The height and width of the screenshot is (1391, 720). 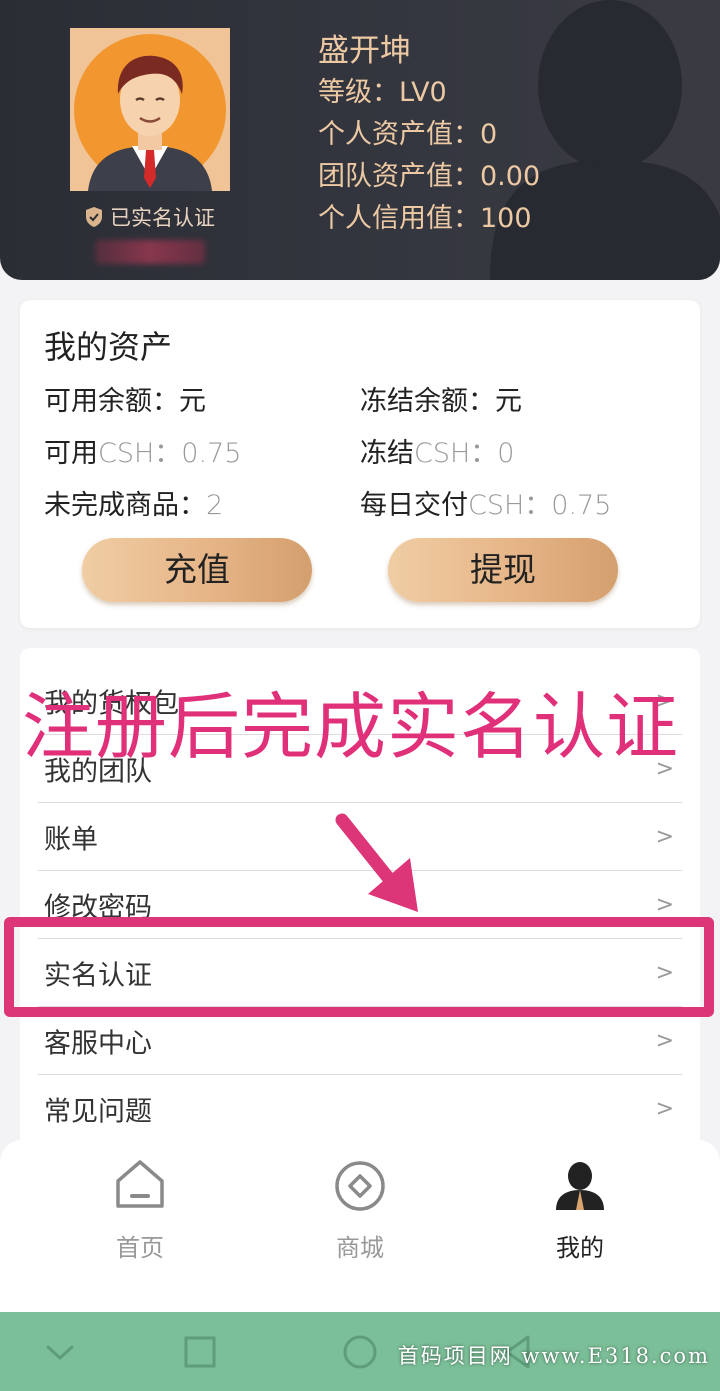 I want to click on menu-item-label: 账单, so click(x=71, y=839).